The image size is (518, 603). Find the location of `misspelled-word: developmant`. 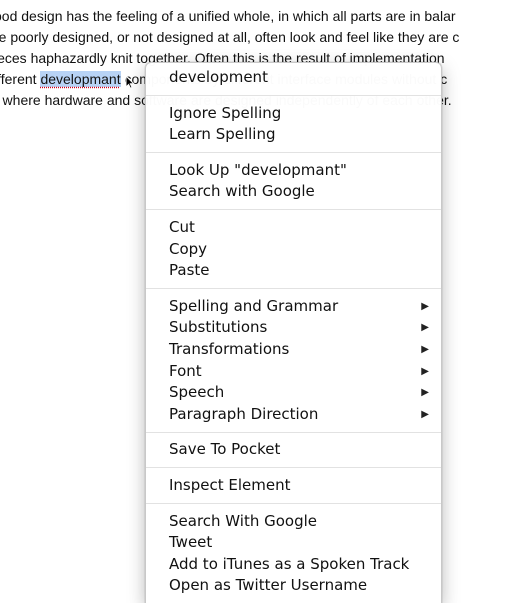

misspelled-word: developmant is located at coordinates (80, 79).